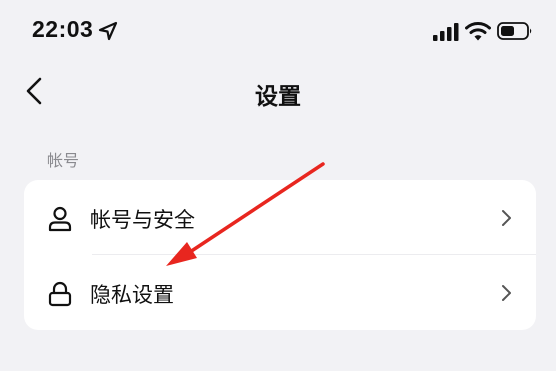  What do you see at coordinates (514, 31) in the screenshot?
I see `battery-icon` at bounding box center [514, 31].